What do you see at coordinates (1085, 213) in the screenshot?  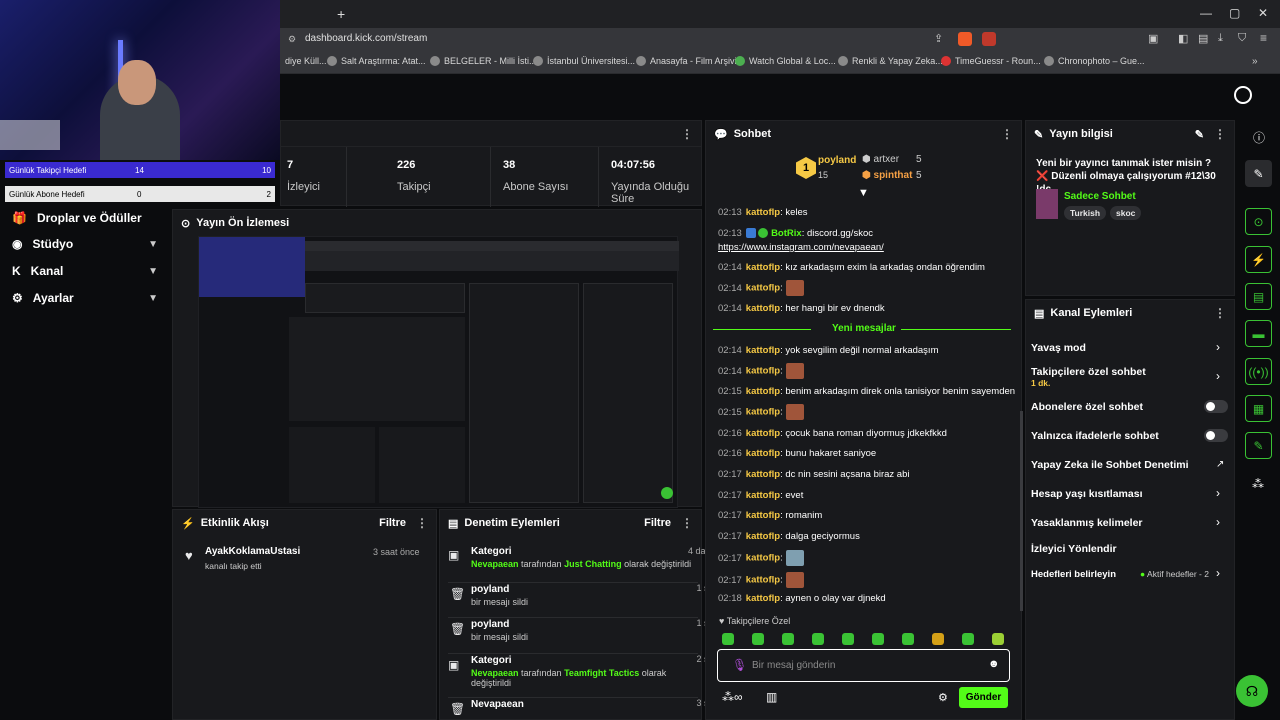 I see `stream-tag: Turkish` at bounding box center [1085, 213].